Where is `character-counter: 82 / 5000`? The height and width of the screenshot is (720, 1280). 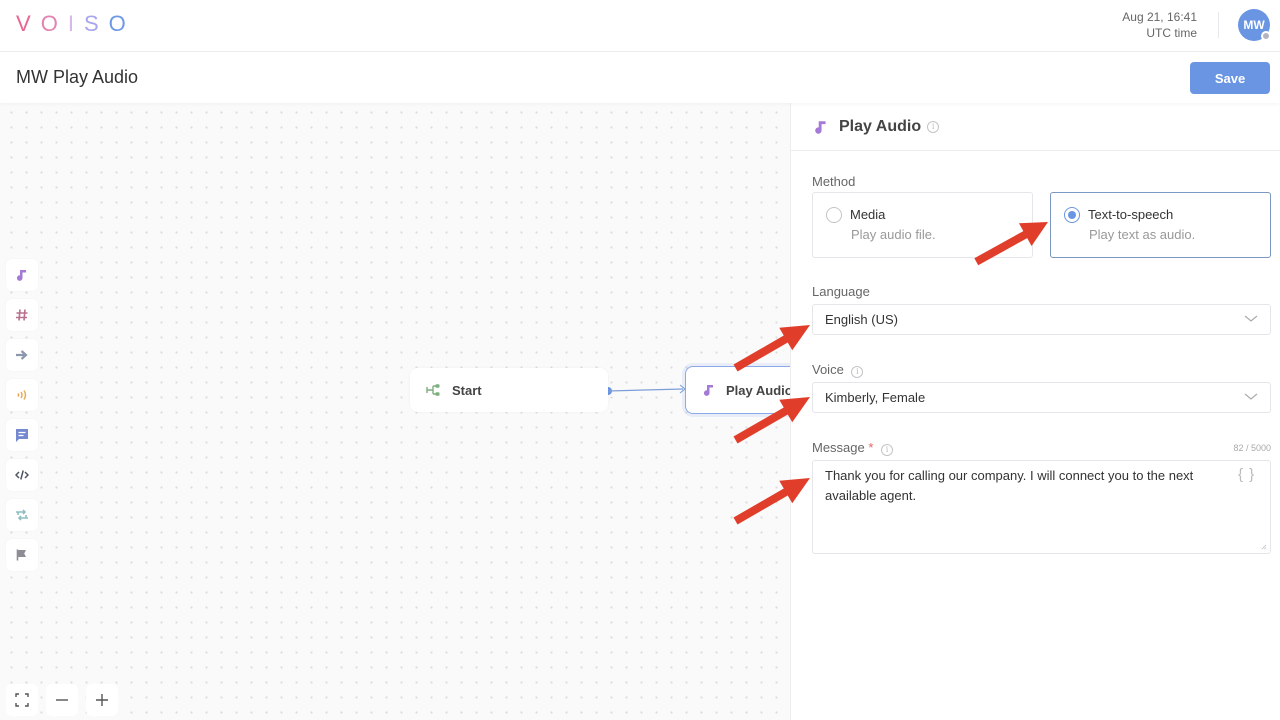
character-counter: 82 / 5000 is located at coordinates (1252, 448).